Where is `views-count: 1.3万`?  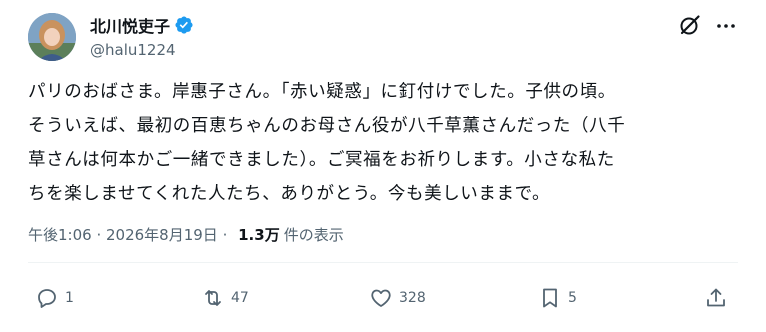
views-count: 1.3万 is located at coordinates (259, 234).